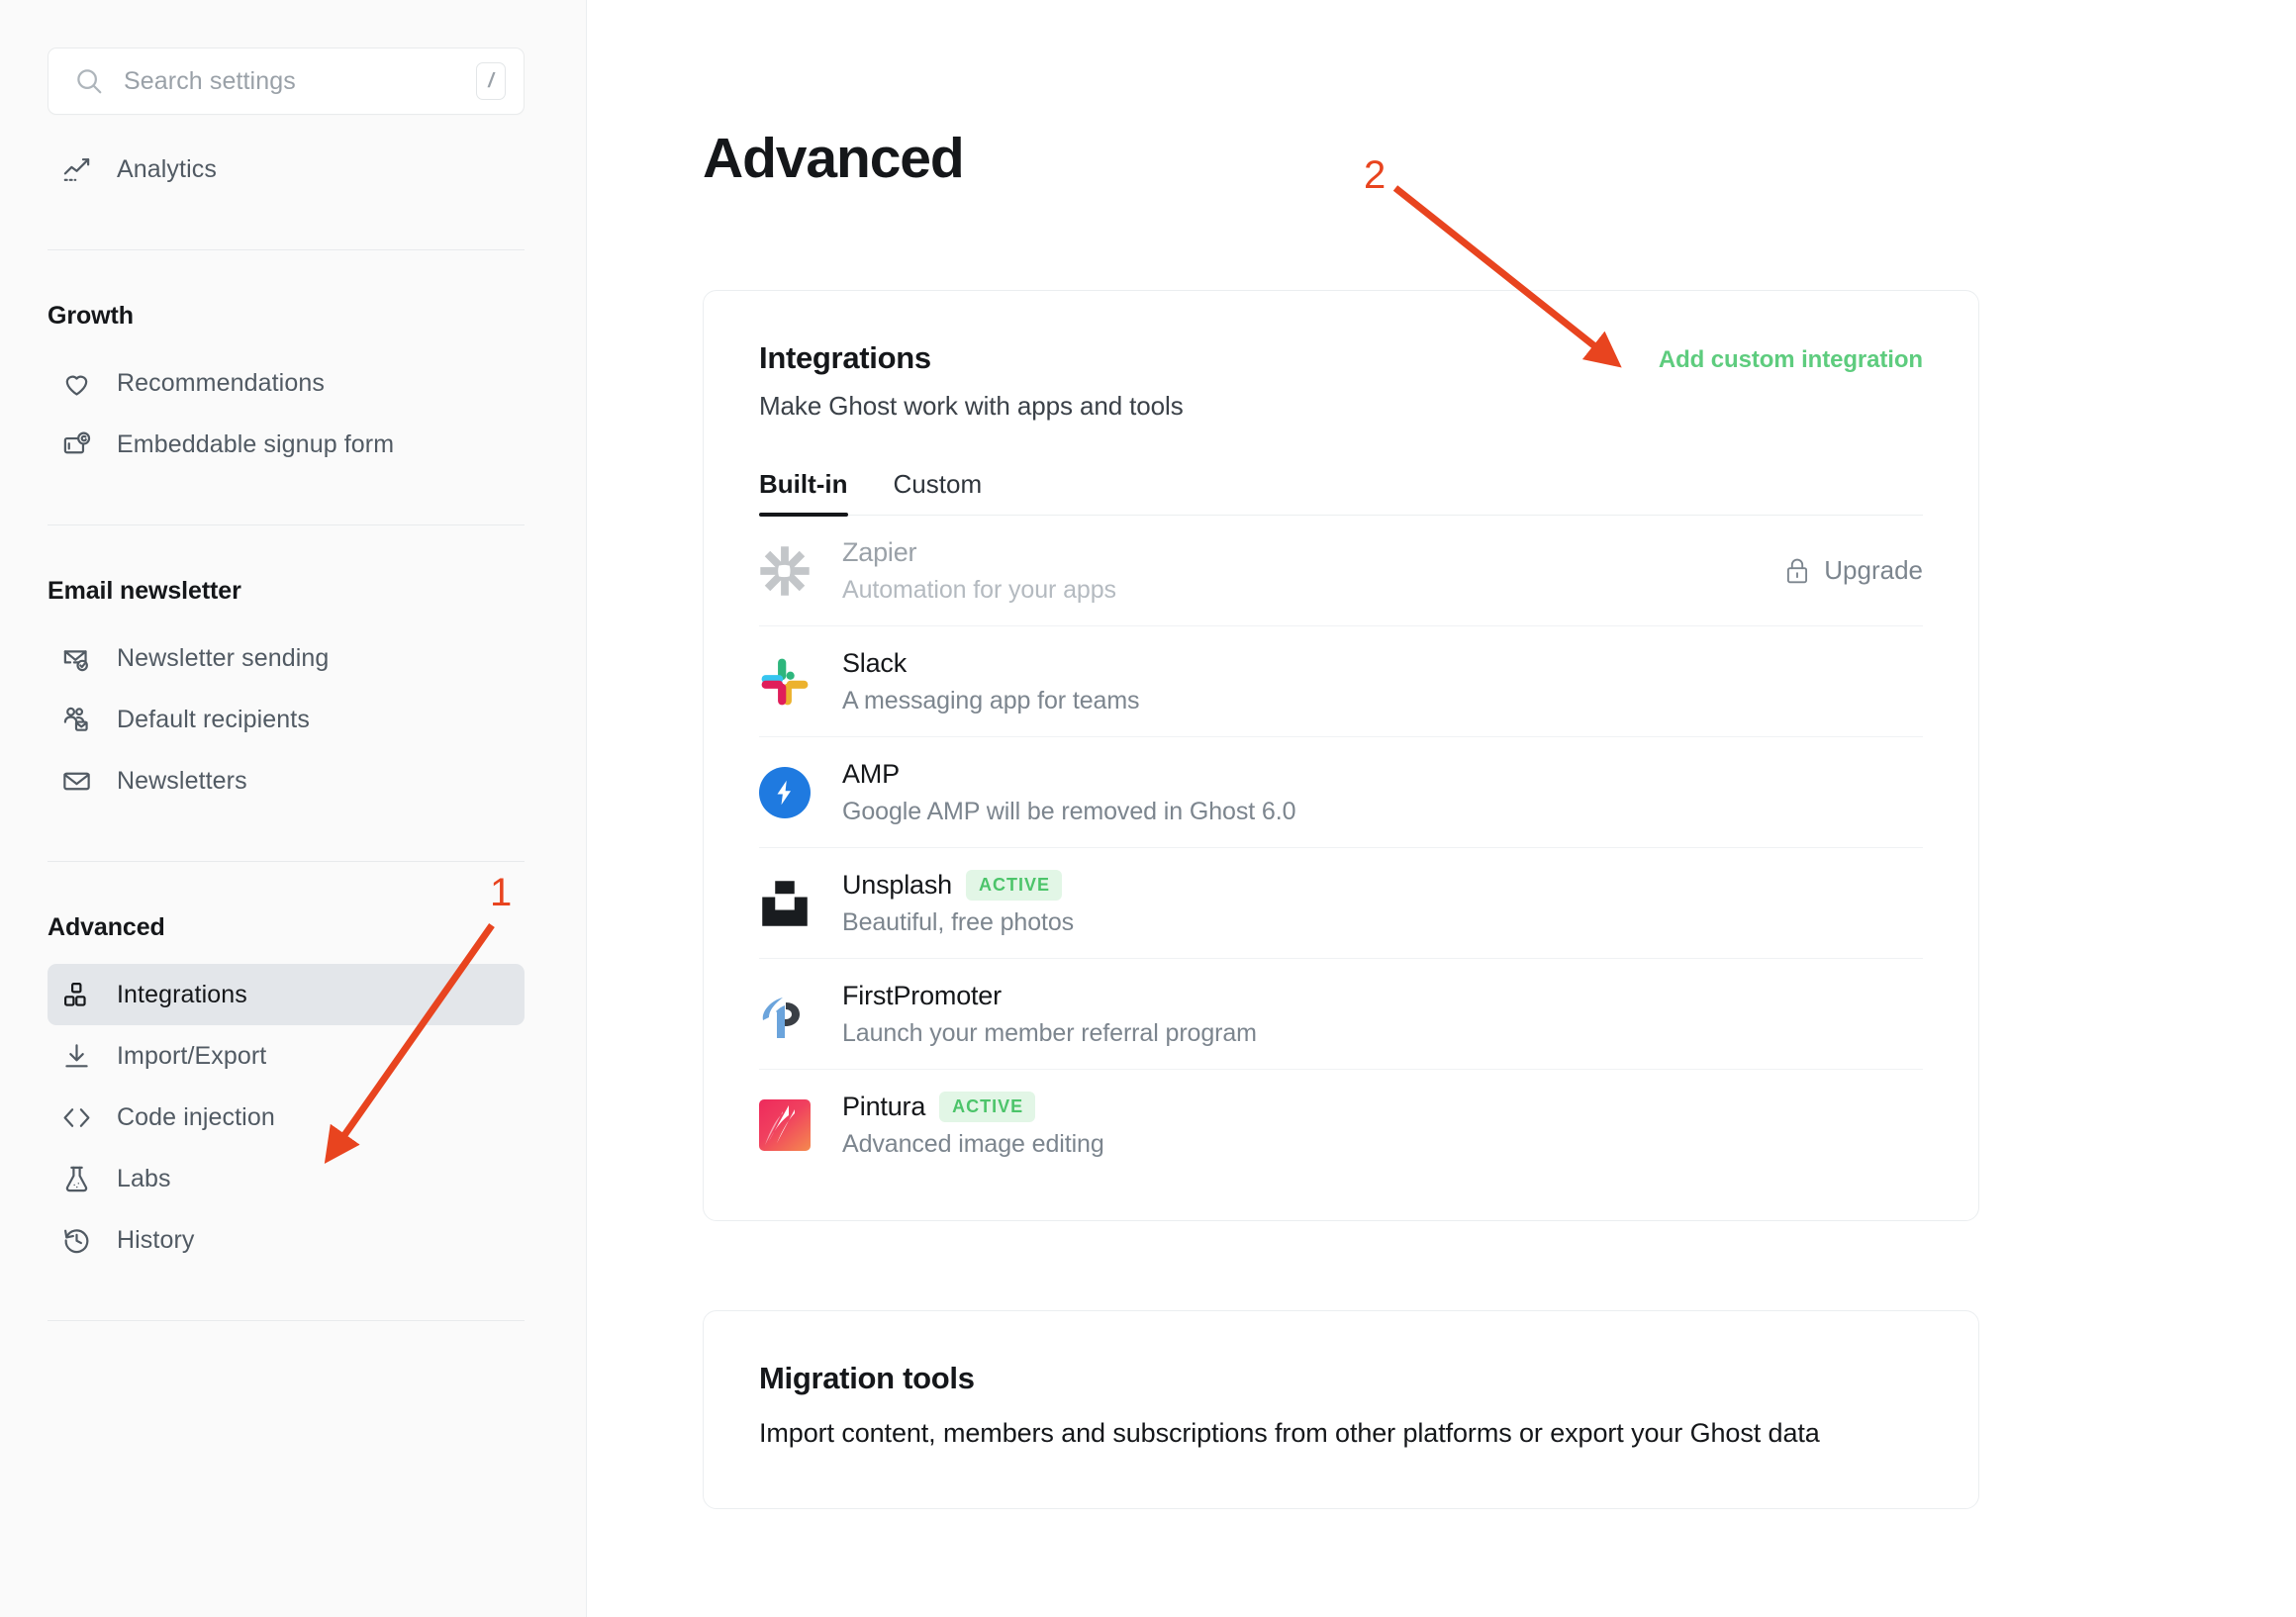 The image size is (2296, 1617). What do you see at coordinates (879, 552) in the screenshot?
I see `integration-name: Zapier` at bounding box center [879, 552].